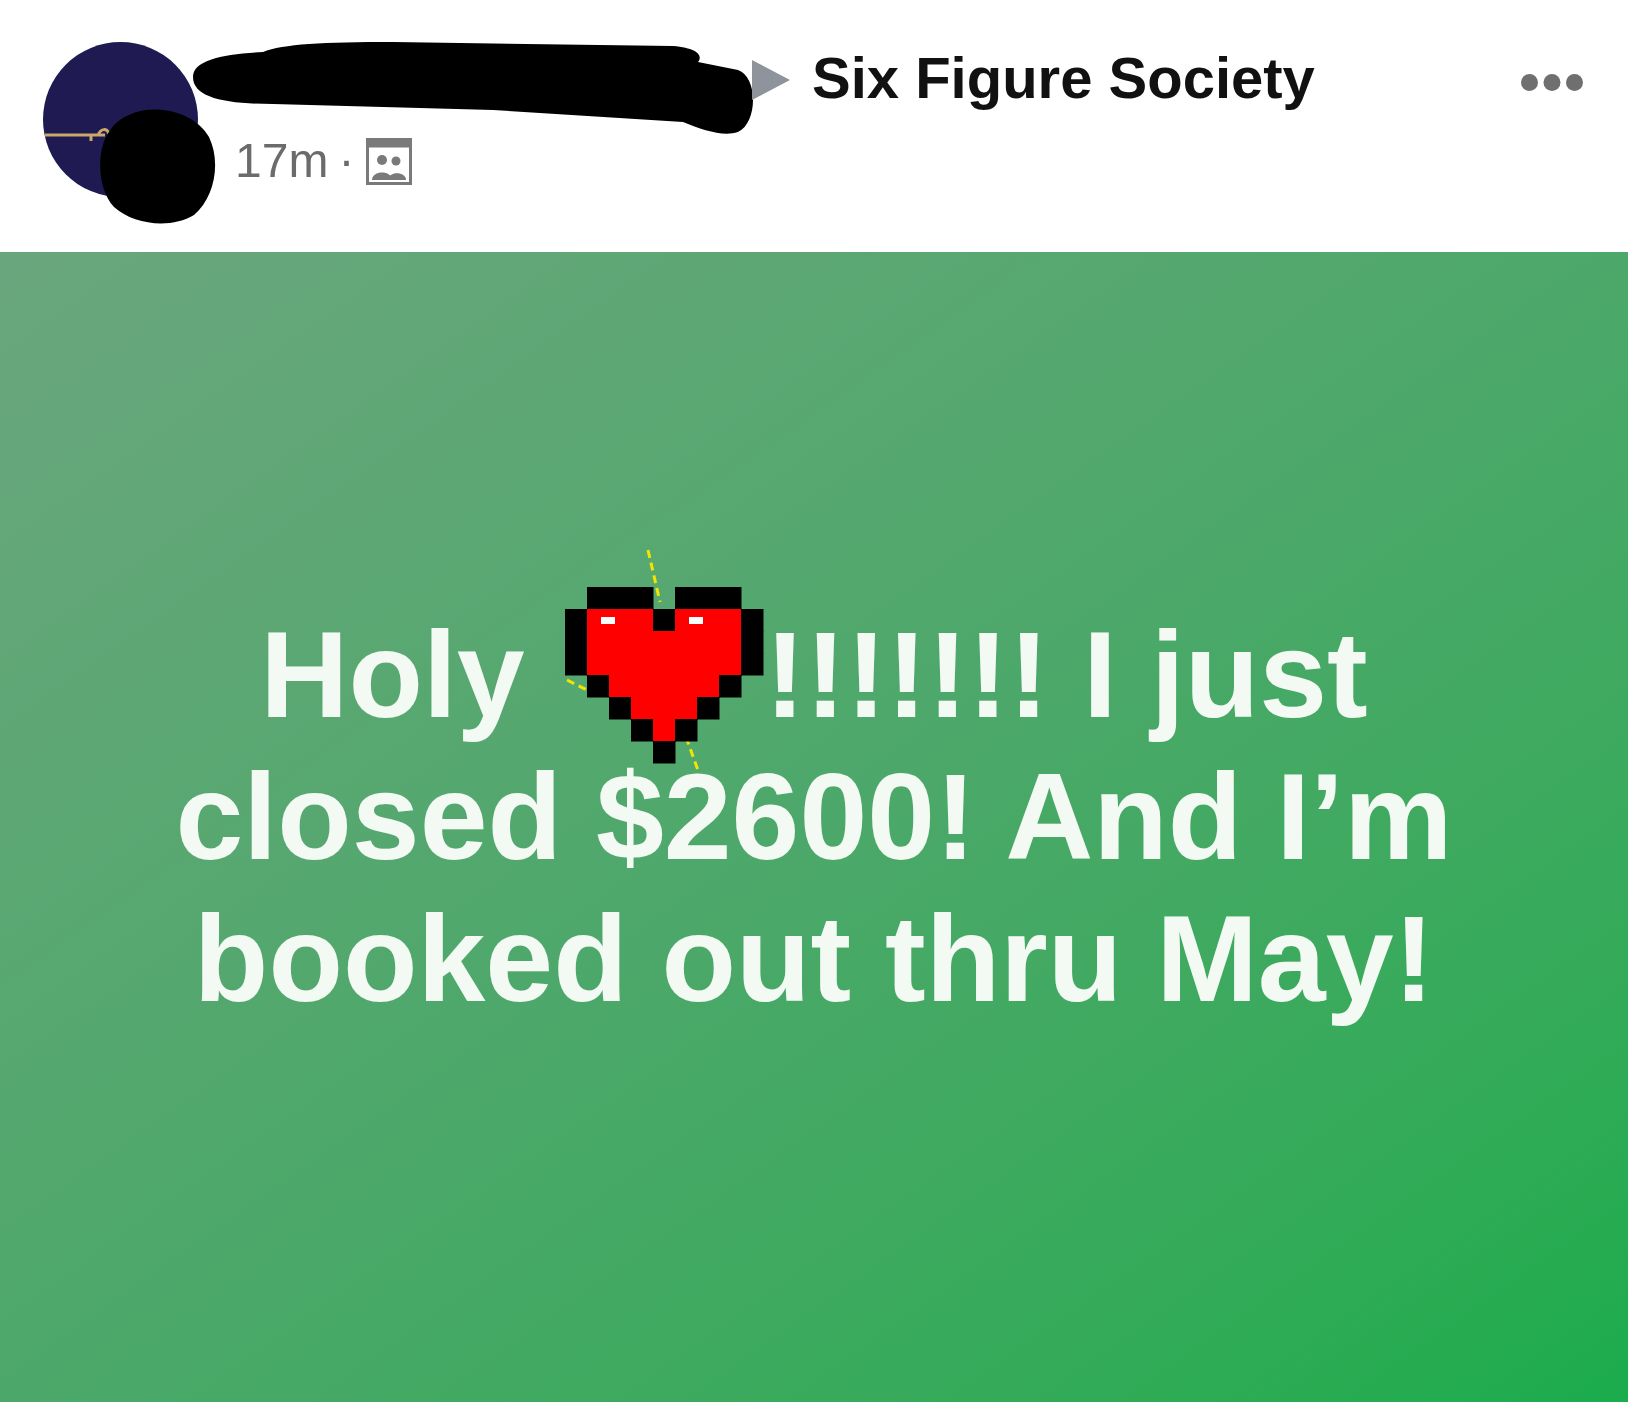 The width and height of the screenshot is (1628, 1406). Describe the element at coordinates (814, 817) in the screenshot. I see `post-text: closed $2600! And I’m` at that location.